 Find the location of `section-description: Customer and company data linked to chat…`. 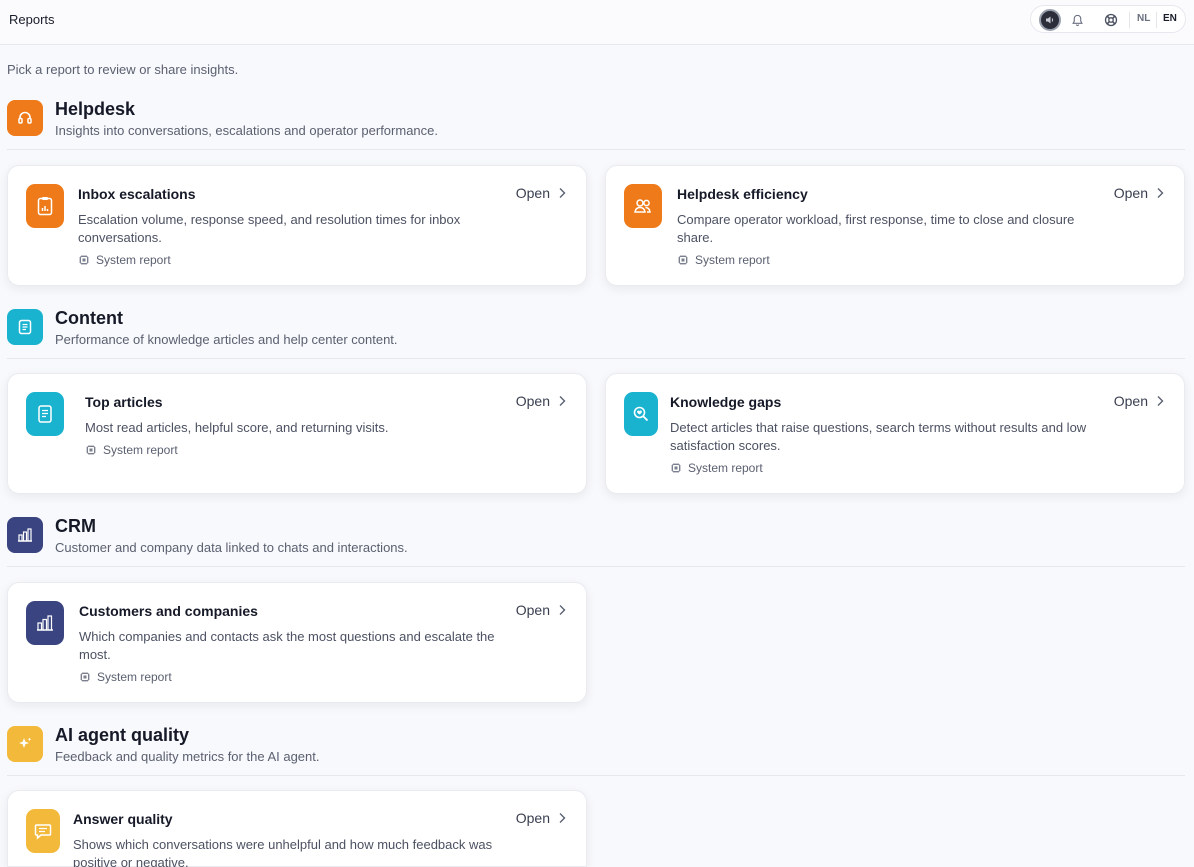

section-description: Customer and company data linked to chat… is located at coordinates (231, 547).